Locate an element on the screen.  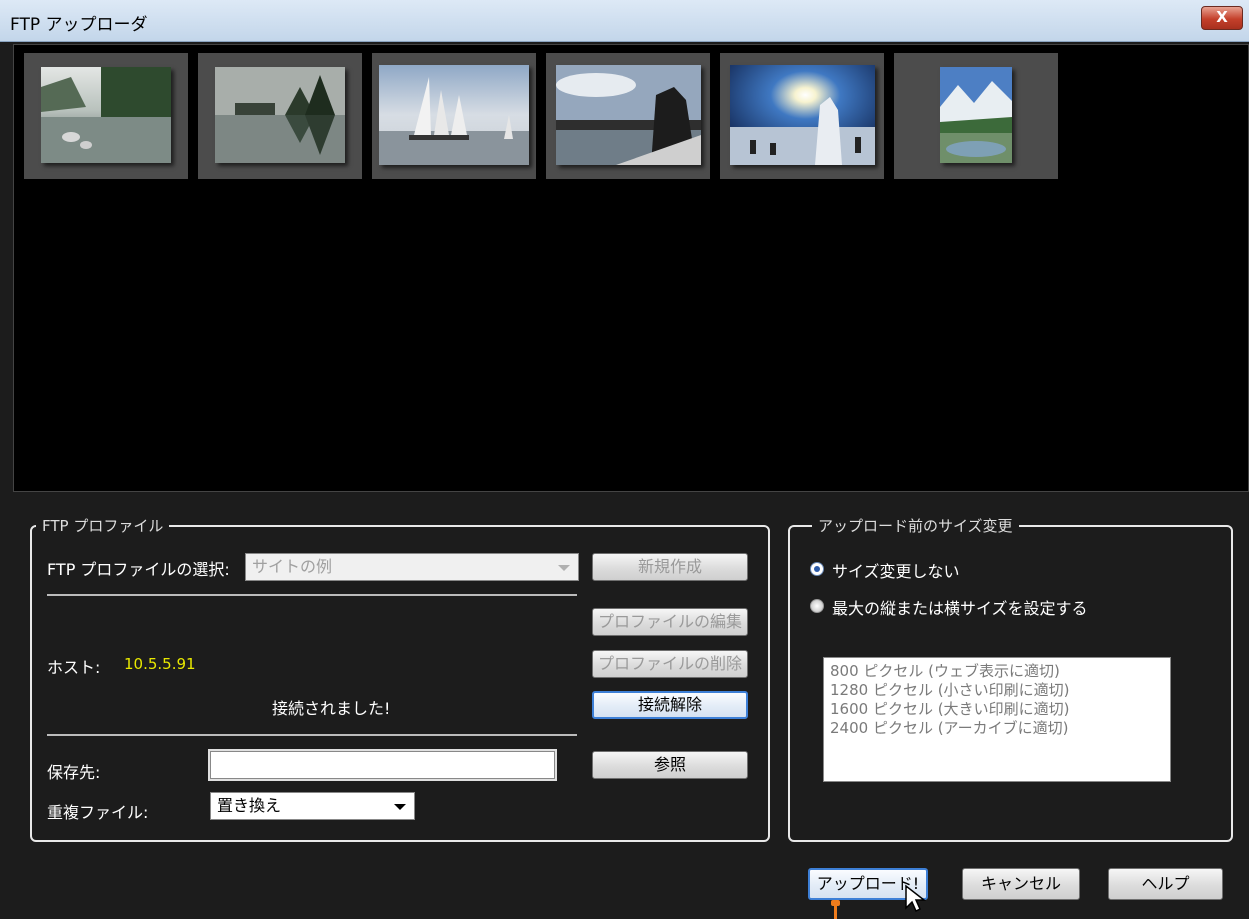
close-button: X is located at coordinates (1222, 18).